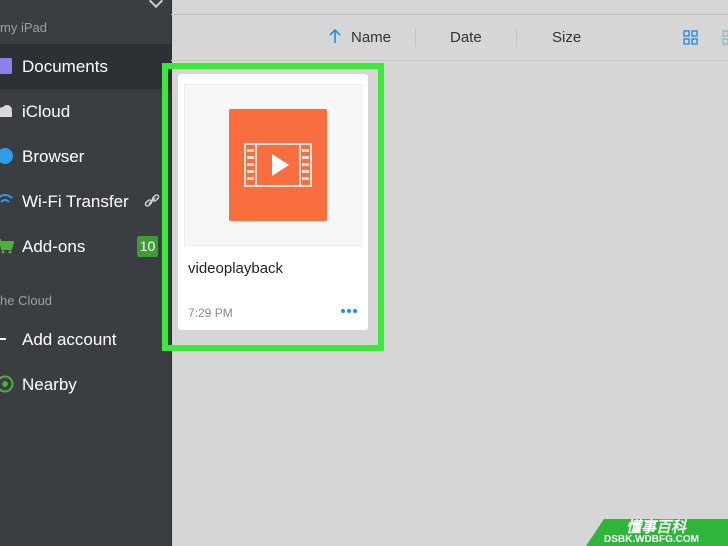 The height and width of the screenshot is (546, 728). I want to click on section-header-local: my iPad, so click(23, 27).